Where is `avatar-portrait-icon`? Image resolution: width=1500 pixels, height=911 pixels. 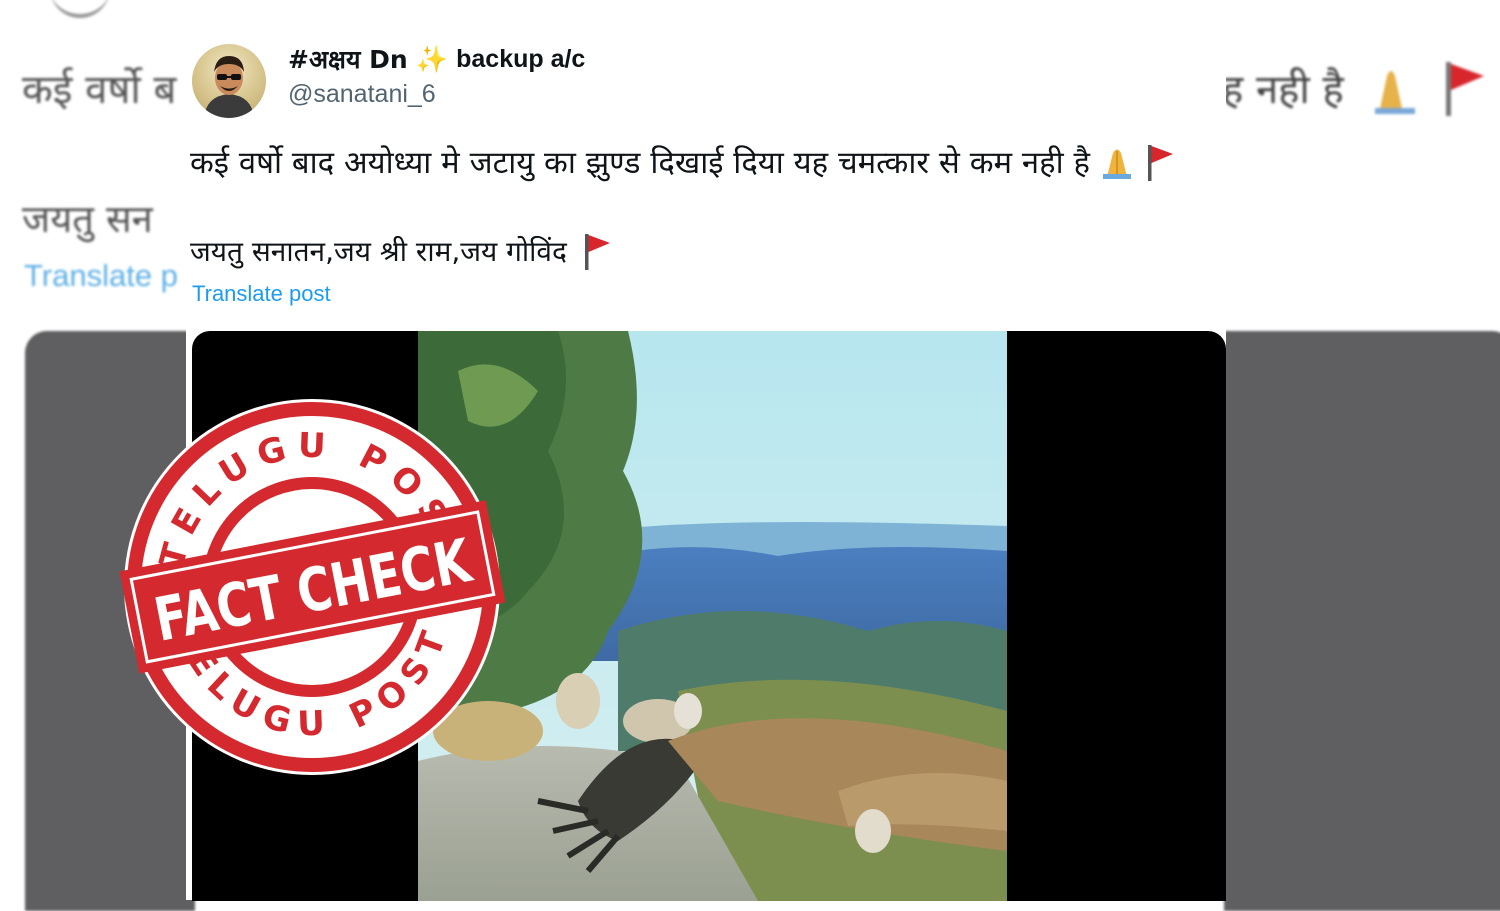
avatar-portrait-icon is located at coordinates (229, 87).